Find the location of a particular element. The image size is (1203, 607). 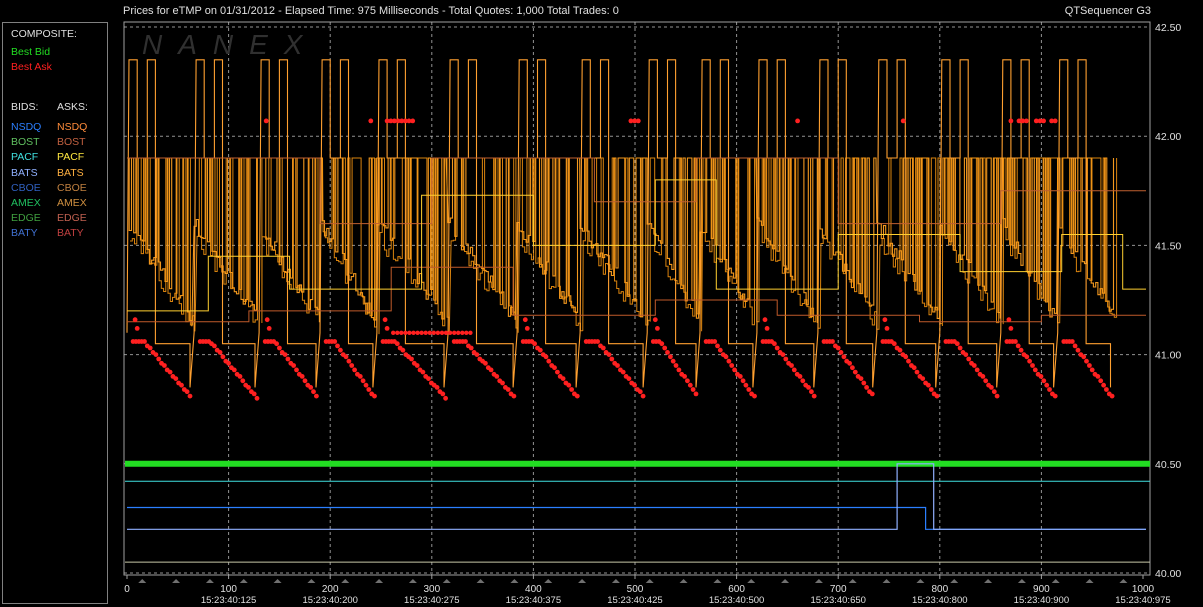

x-tick-label: 700 is located at coordinates (838, 589).